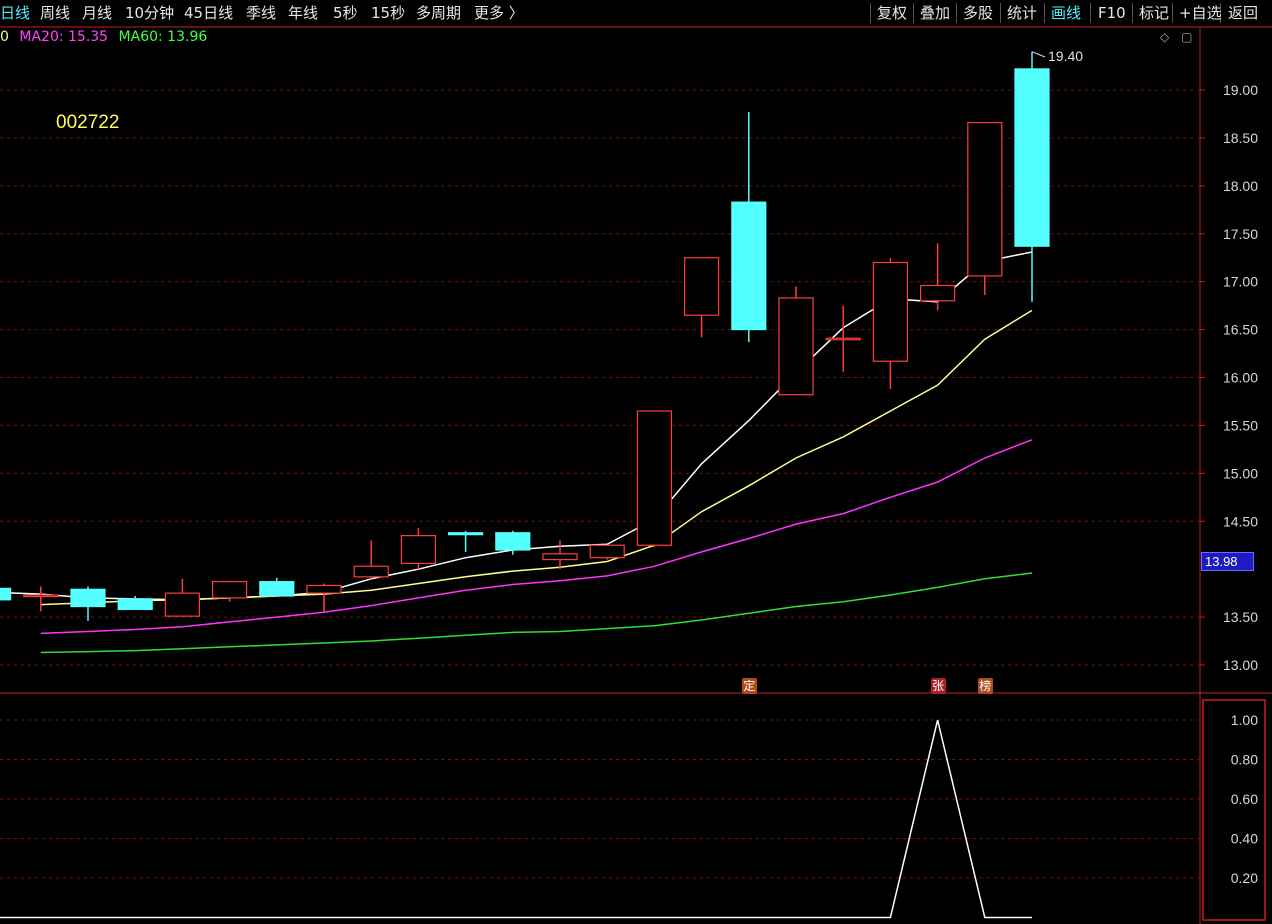 The height and width of the screenshot is (924, 1272). I want to click on max-price-label: 19.40, so click(1066, 56).